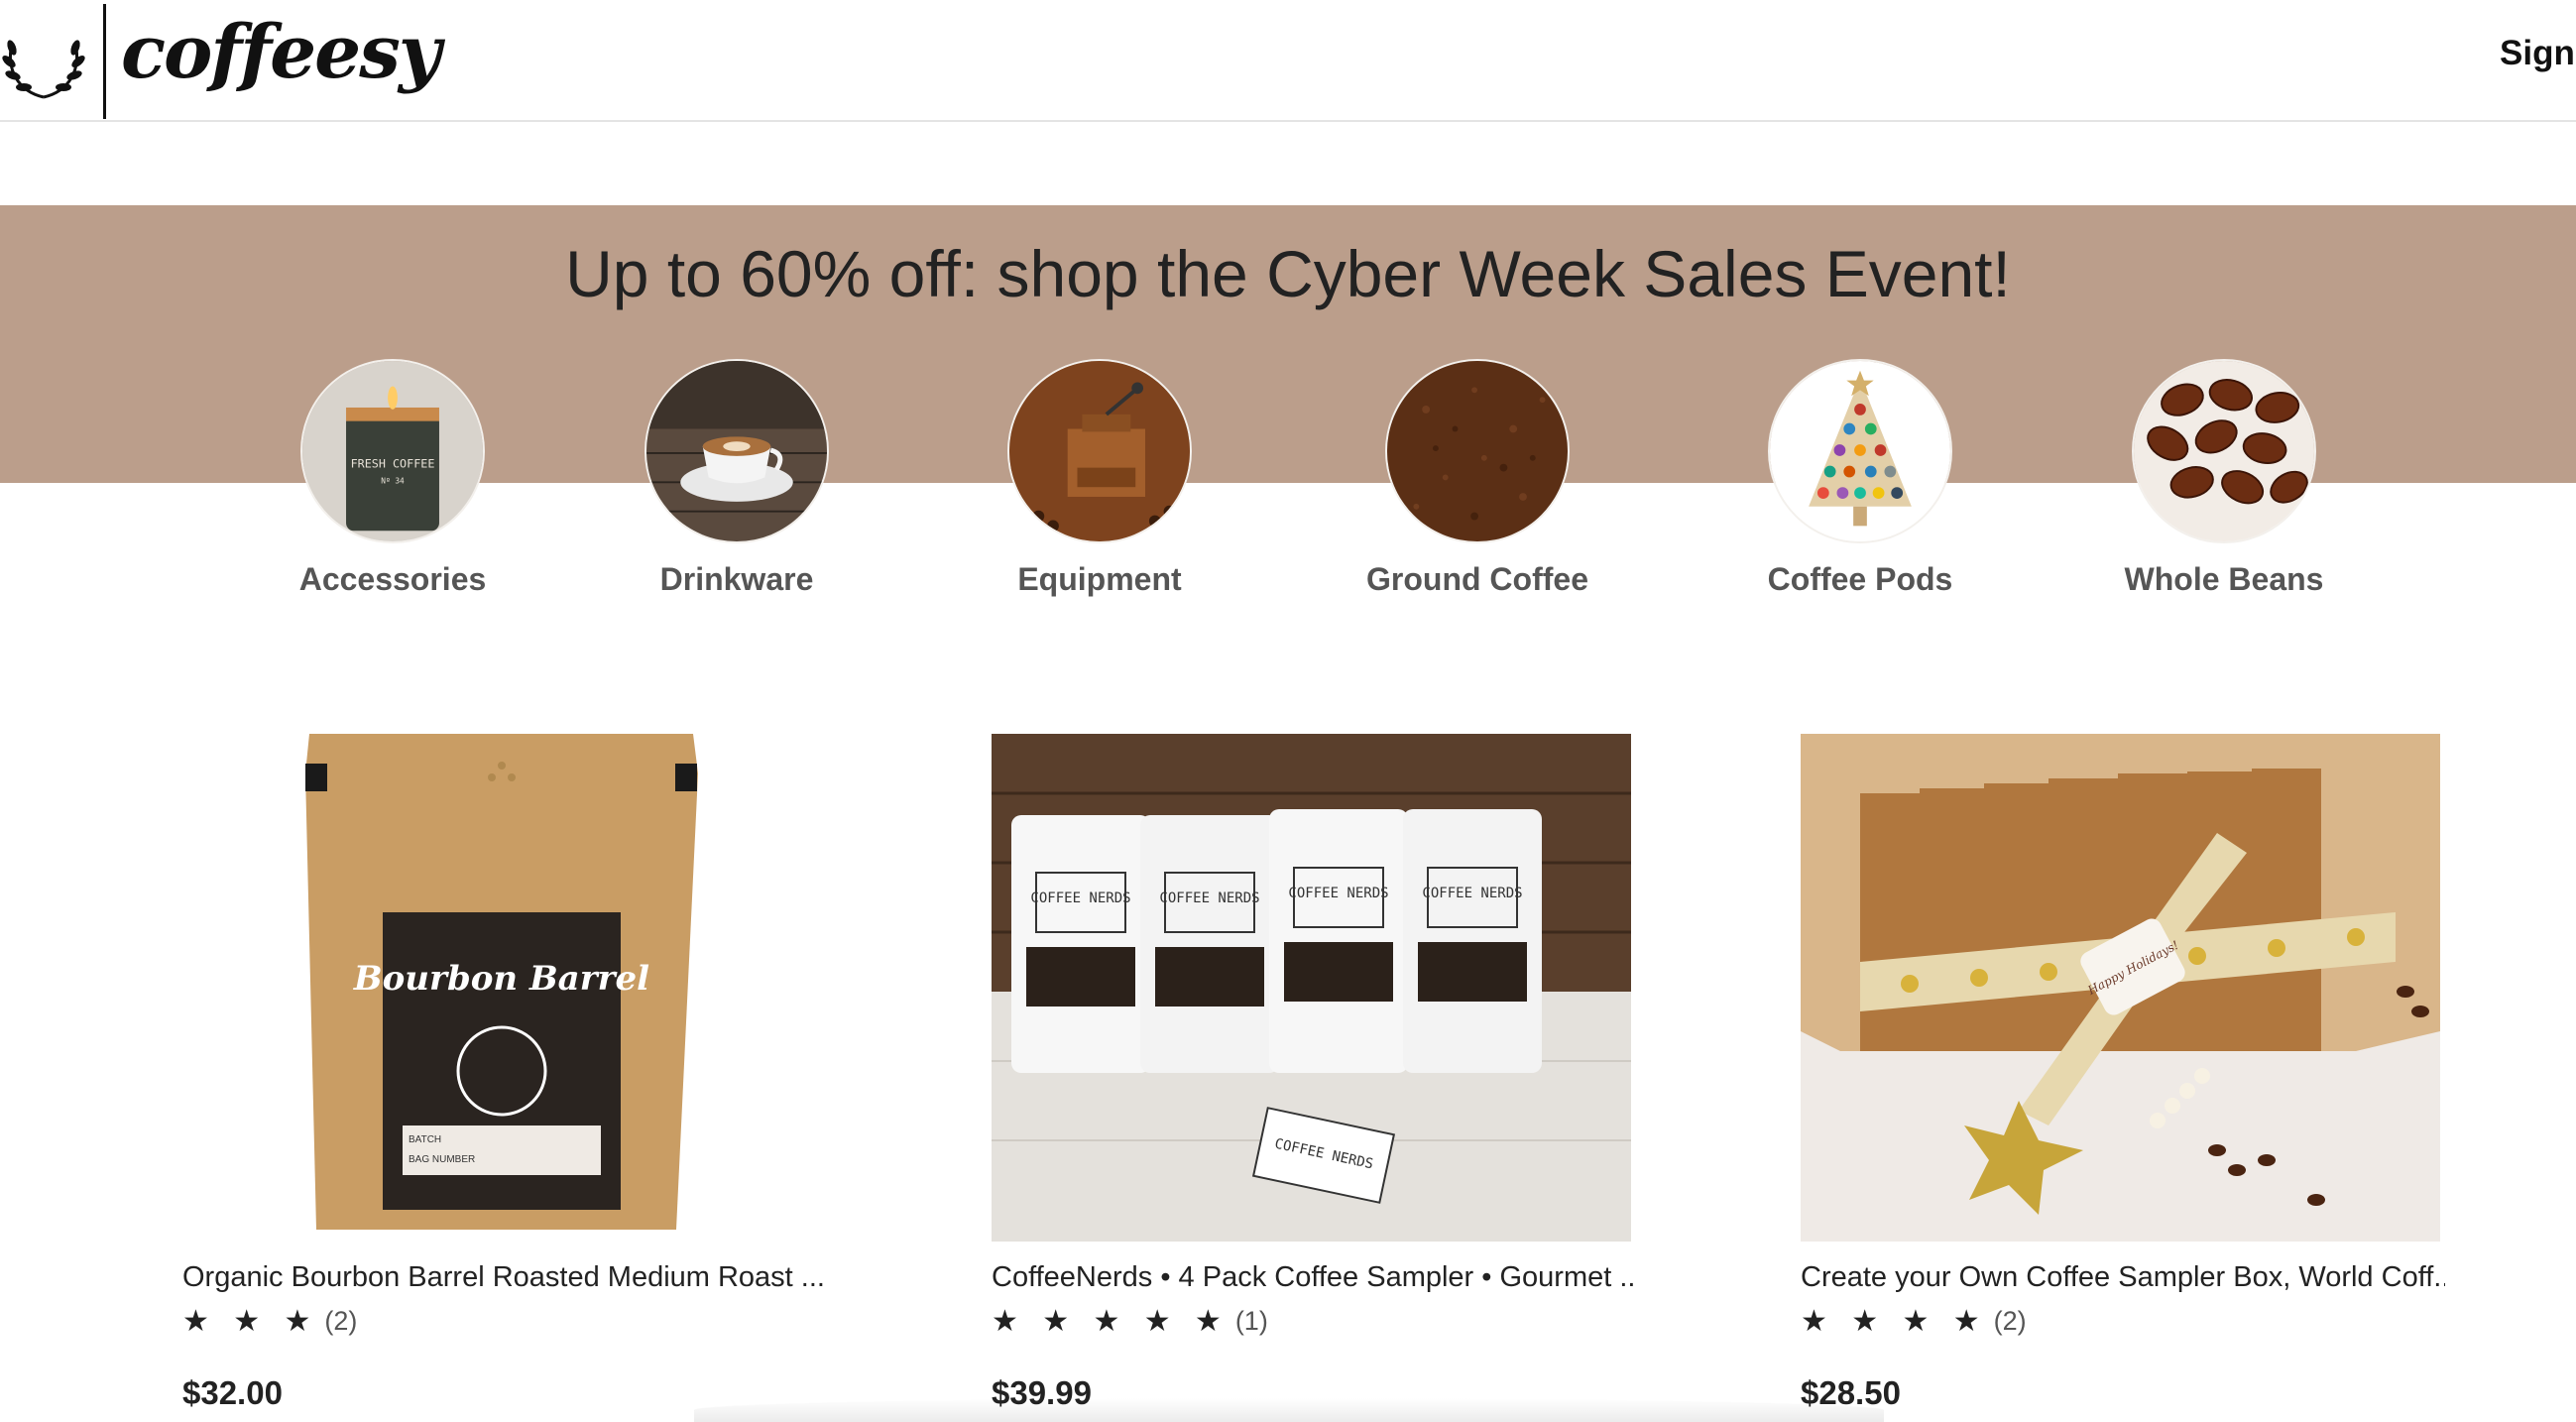 The height and width of the screenshot is (1422, 2576). Describe the element at coordinates (1895, 1321) in the screenshot. I see `star-rating-icon: ★ ★ ★ ★` at that location.